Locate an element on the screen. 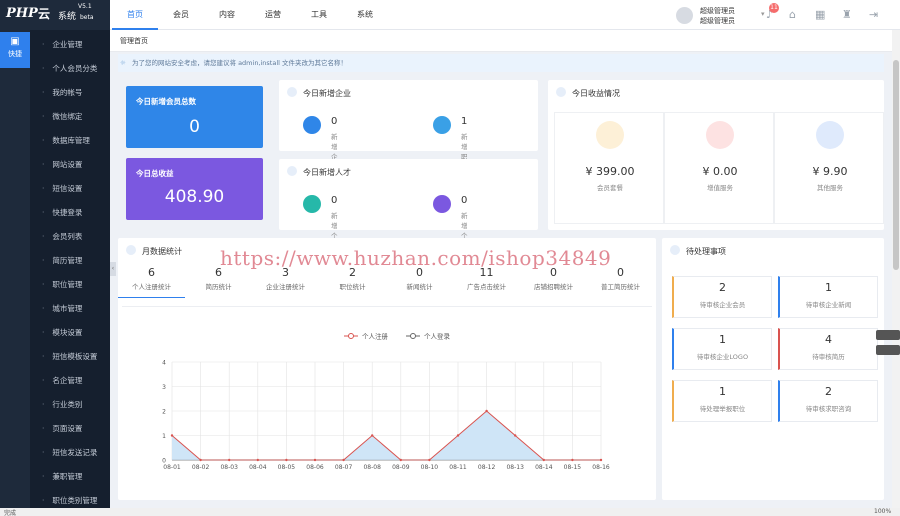 Image resolution: width=900 pixels, height=516 pixels. sidebar-item: 简历管理 is located at coordinates (70, 261).